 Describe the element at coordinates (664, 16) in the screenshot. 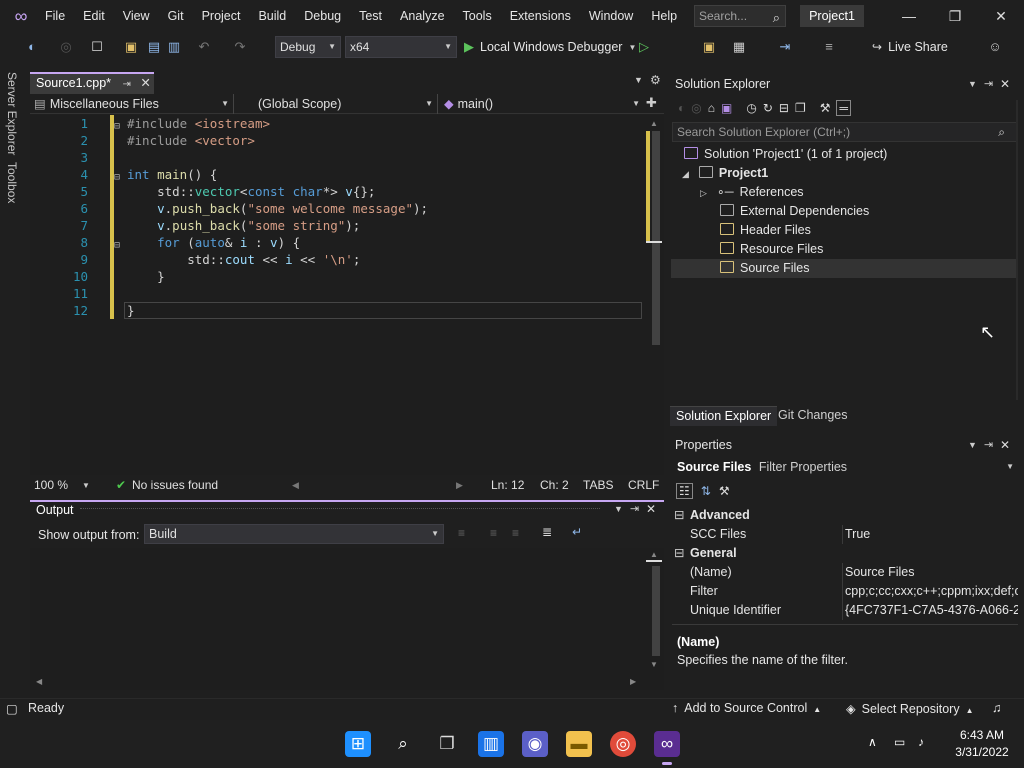

I see `menu-help: Help` at that location.